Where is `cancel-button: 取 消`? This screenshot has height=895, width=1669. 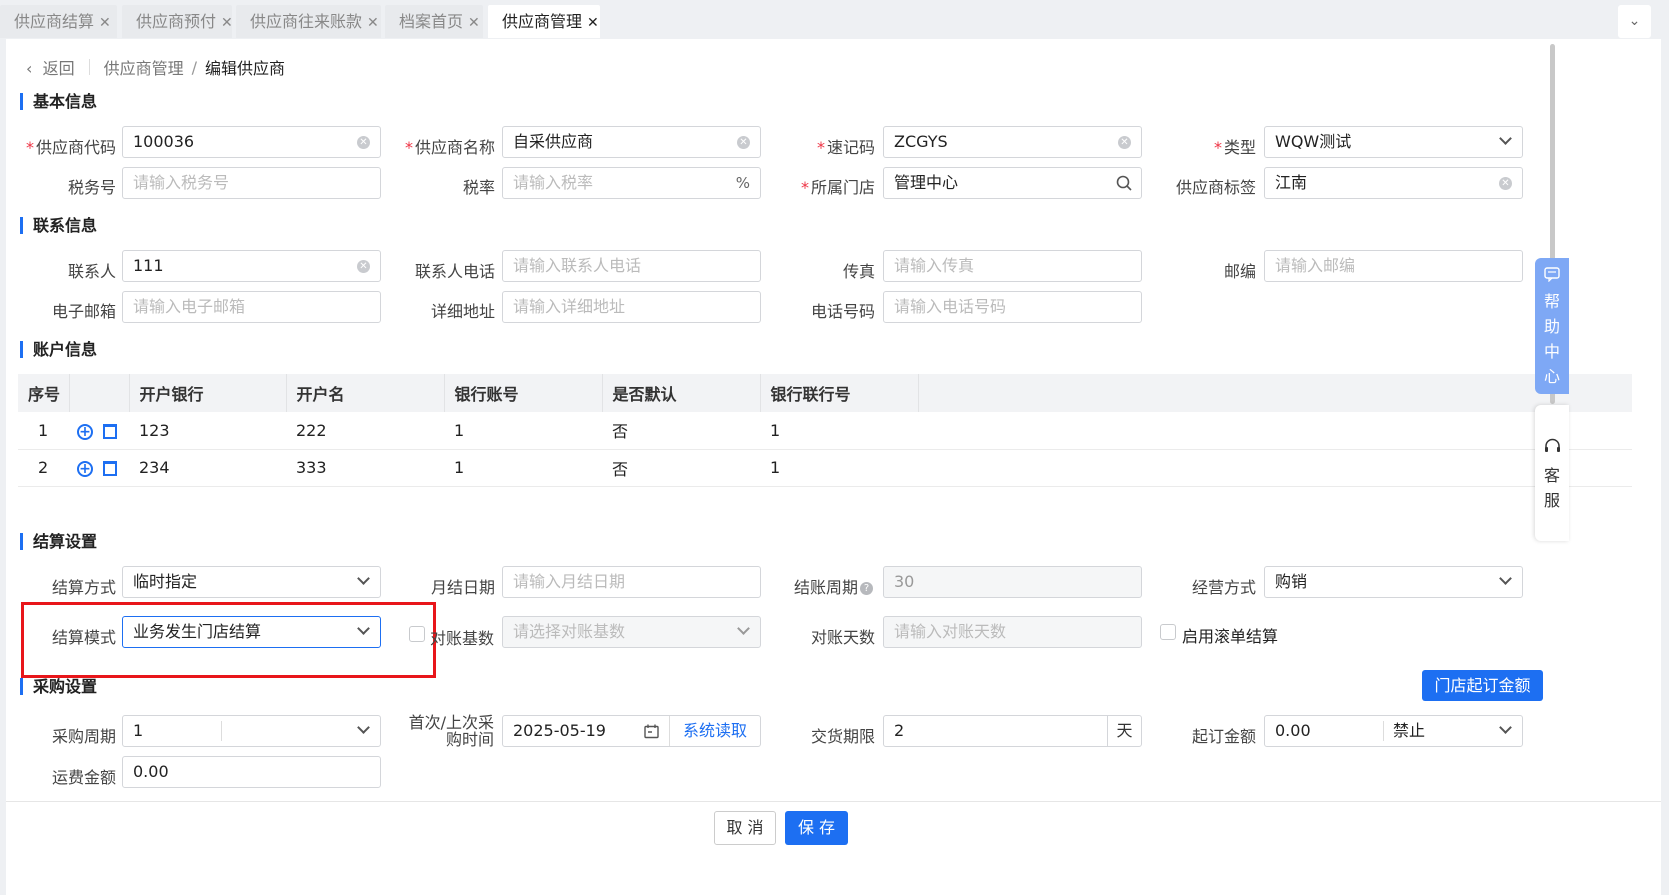
cancel-button: 取 消 is located at coordinates (745, 828).